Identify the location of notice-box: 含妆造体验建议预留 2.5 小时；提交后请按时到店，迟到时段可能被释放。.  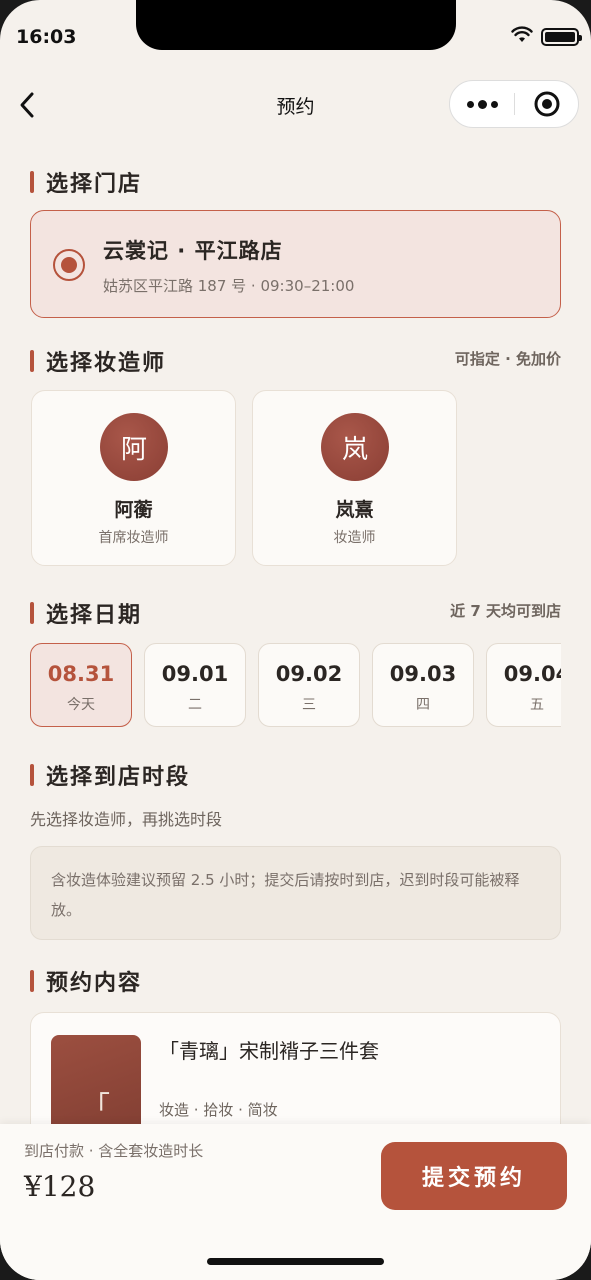
(295, 893).